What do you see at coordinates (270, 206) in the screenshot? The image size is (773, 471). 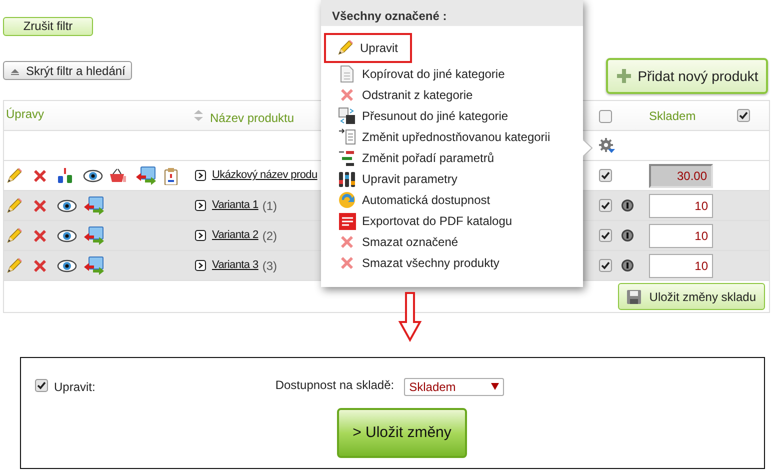 I see `variant-count: (1)` at bounding box center [270, 206].